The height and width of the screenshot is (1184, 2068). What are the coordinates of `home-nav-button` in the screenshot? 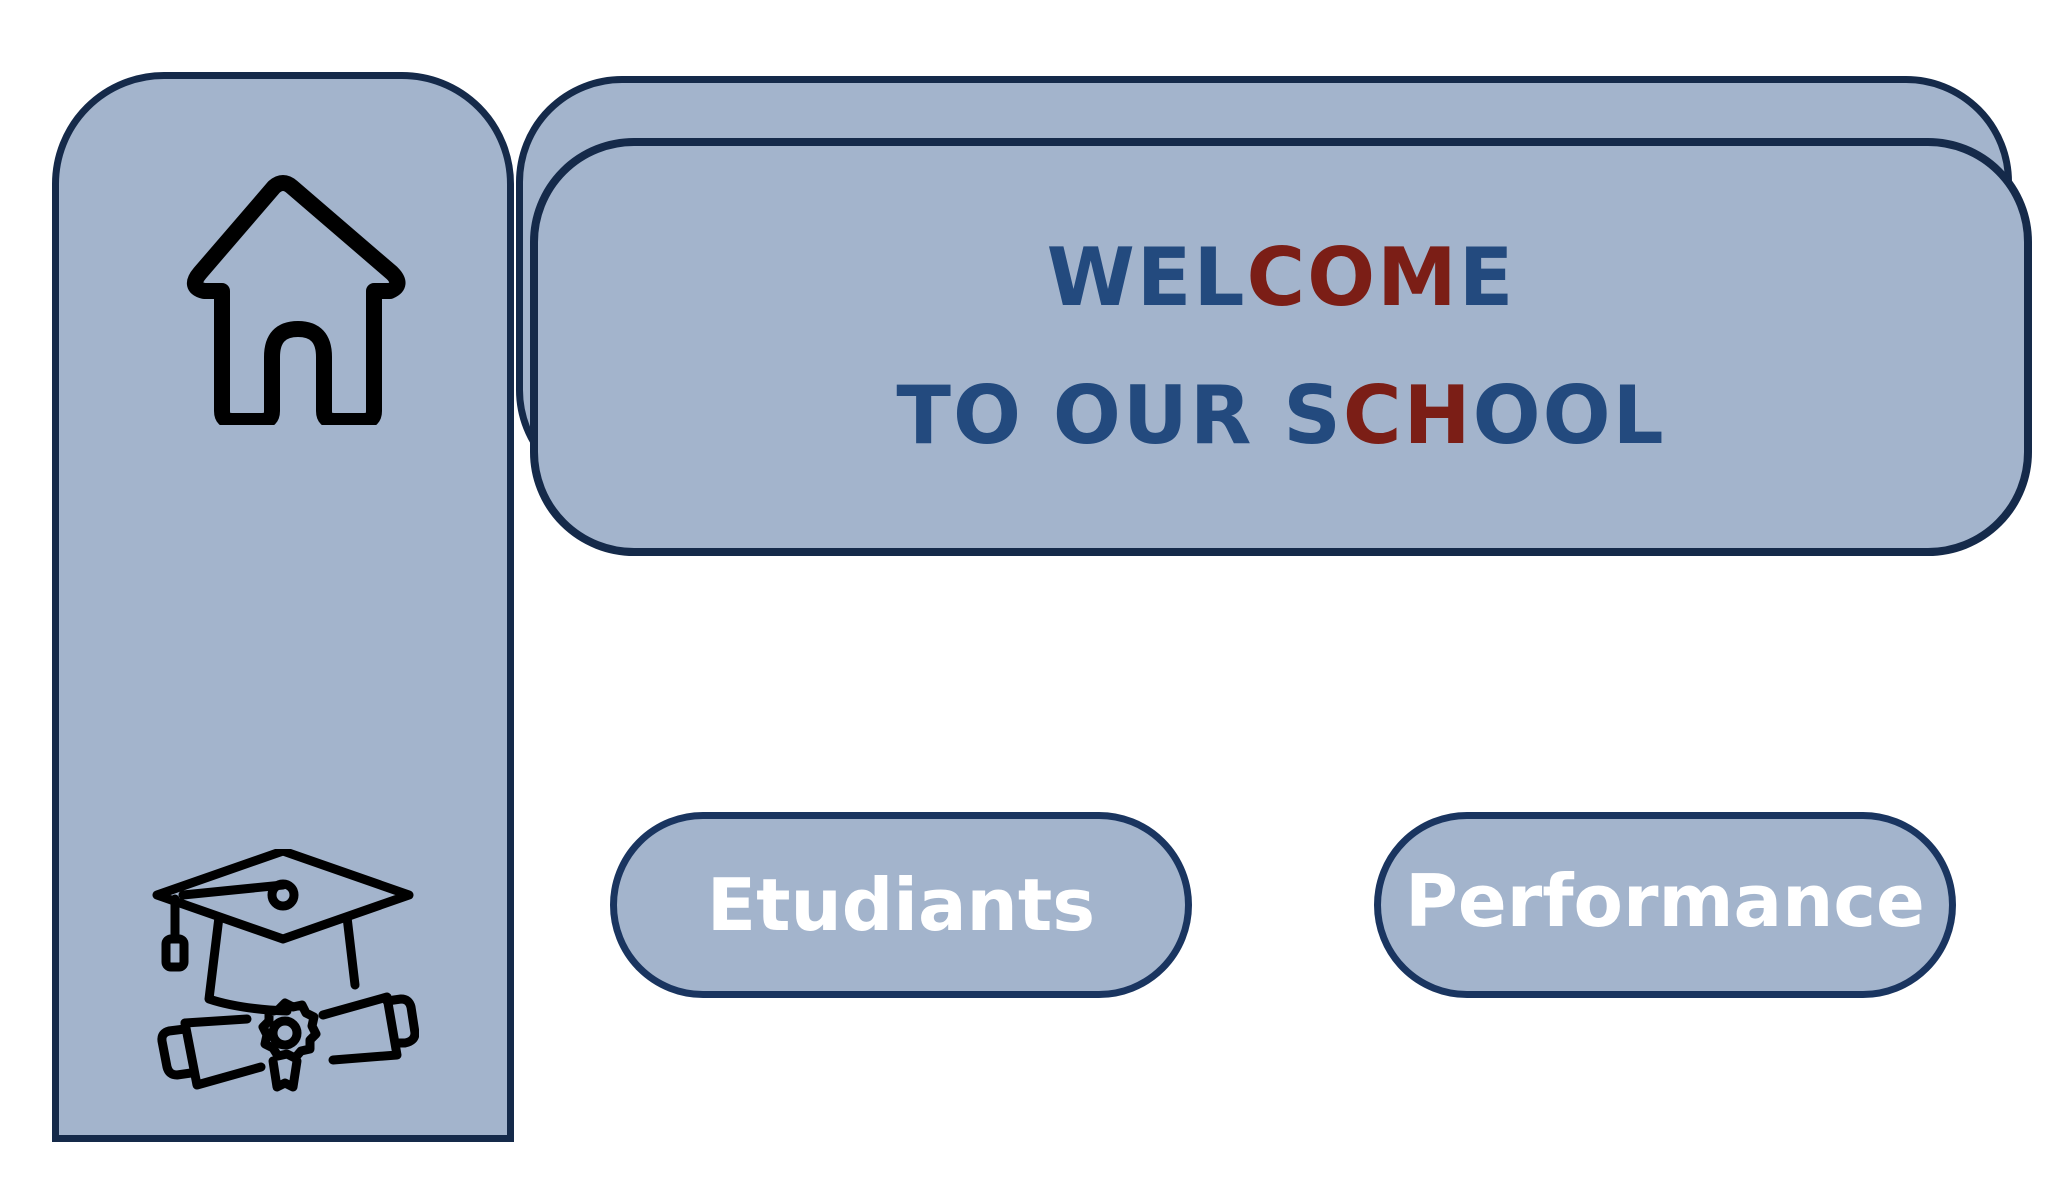 It's located at (283, 300).